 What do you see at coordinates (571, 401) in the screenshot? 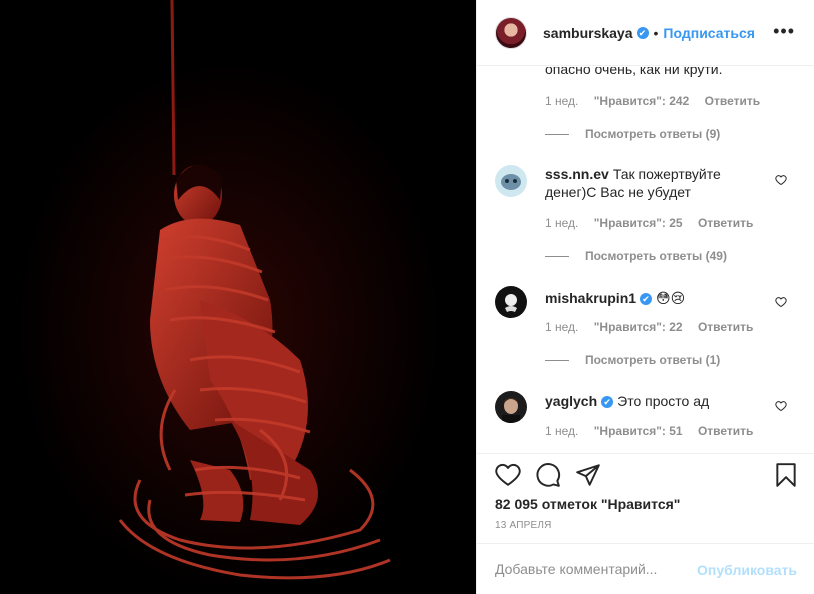
I see `commenter-username: yaglych` at bounding box center [571, 401].